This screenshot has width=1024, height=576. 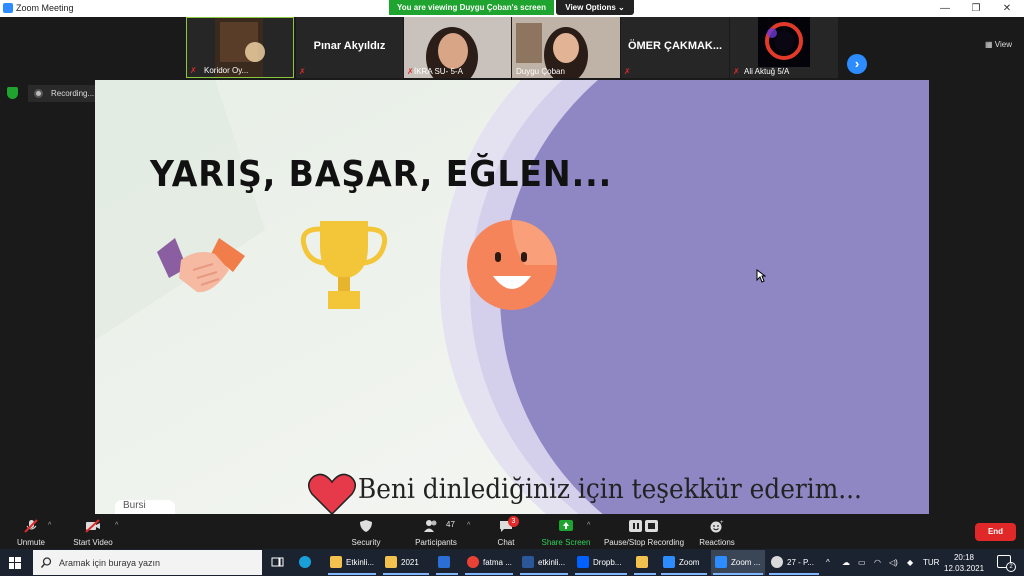 I want to click on pause-stop-label: Pause/Stop Recording, so click(x=644, y=542).